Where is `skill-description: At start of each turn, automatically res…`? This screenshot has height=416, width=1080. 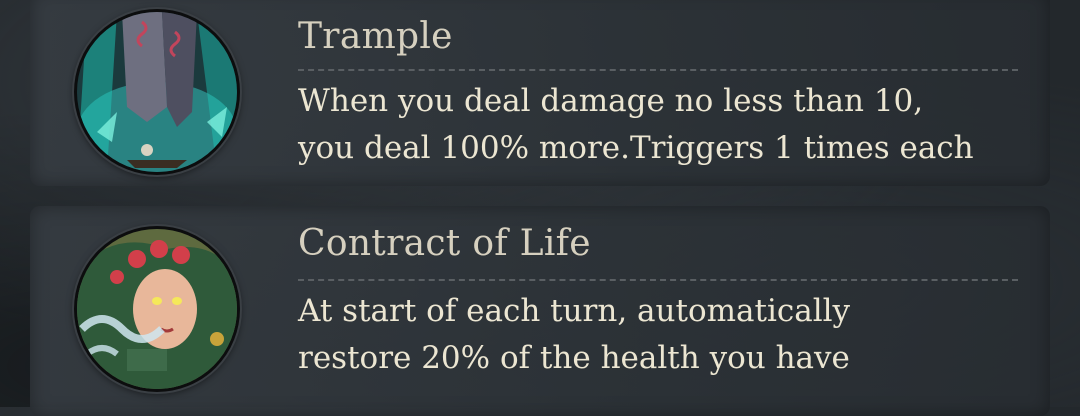
skill-description: At start of each turn, automatically res… is located at coordinates (574, 335).